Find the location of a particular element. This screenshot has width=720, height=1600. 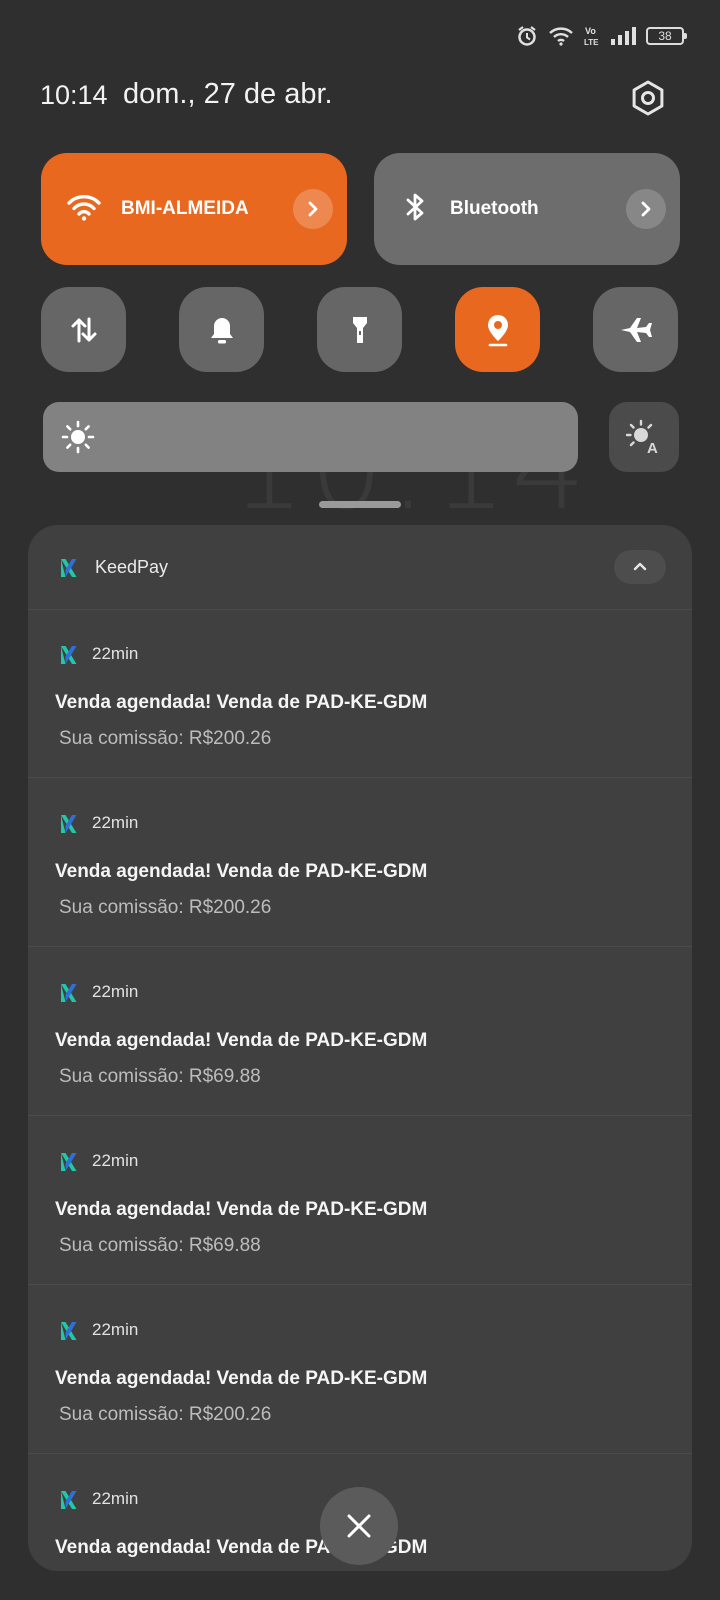

flashlight-icon is located at coordinates (359, 329).